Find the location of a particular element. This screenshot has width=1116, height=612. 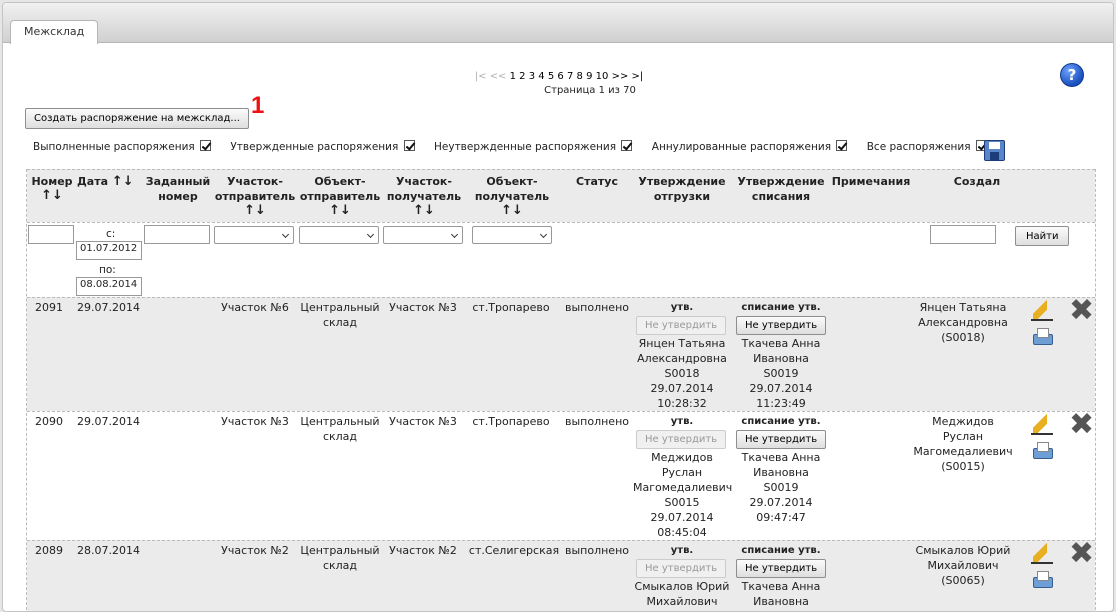

ship-info-3: S0018 is located at coordinates (682, 373).